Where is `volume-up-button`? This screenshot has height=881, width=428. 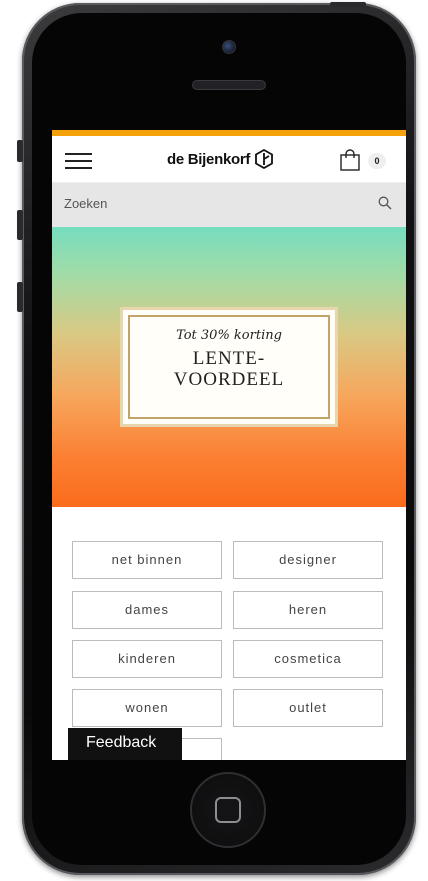
volume-up-button is located at coordinates (20, 225).